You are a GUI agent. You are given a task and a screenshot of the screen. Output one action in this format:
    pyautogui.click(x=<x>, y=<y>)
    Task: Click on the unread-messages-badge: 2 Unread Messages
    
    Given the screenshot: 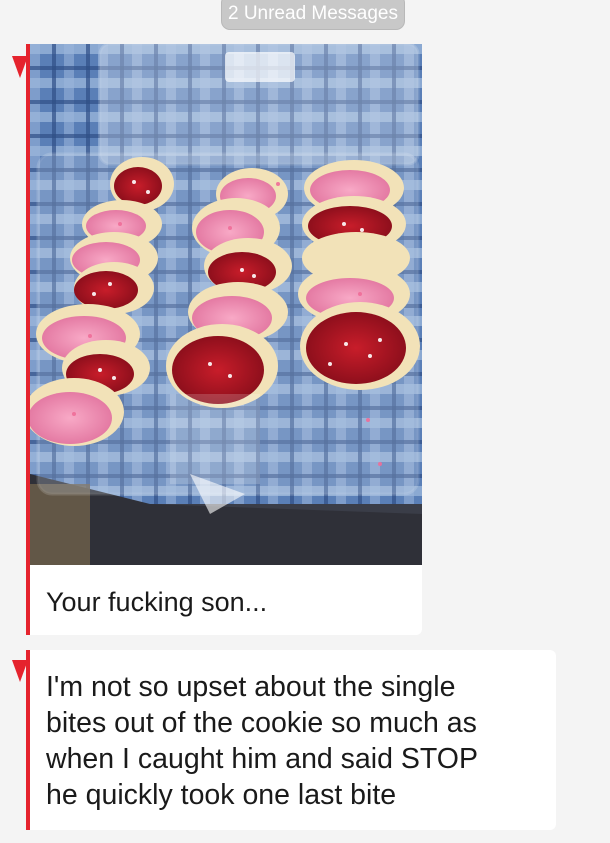 What is the action you would take?
    pyautogui.click(x=313, y=15)
    